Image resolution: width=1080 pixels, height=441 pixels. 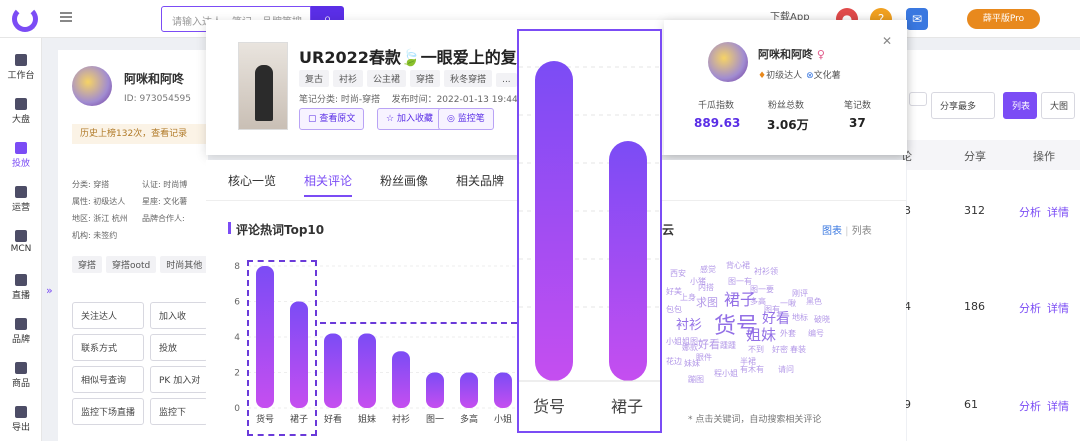 What do you see at coordinates (798, 349) in the screenshot?
I see `cloud-word: 春装` at bounding box center [798, 349].